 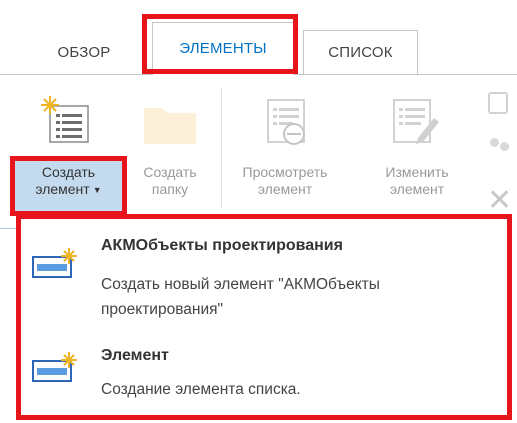 I want to click on tab-list-label: СПИСОК, so click(x=360, y=52).